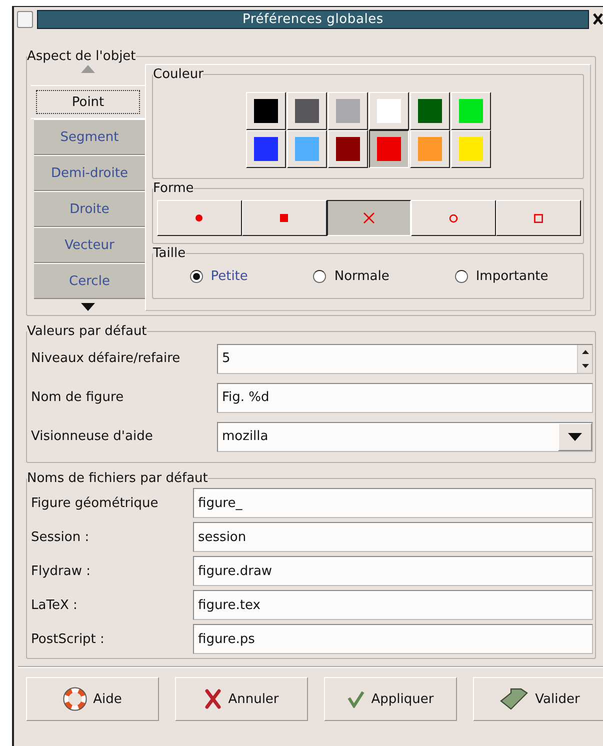 This screenshot has height=746, width=603. What do you see at coordinates (405, 397) in the screenshot?
I see `text-field: Fig. %d` at bounding box center [405, 397].